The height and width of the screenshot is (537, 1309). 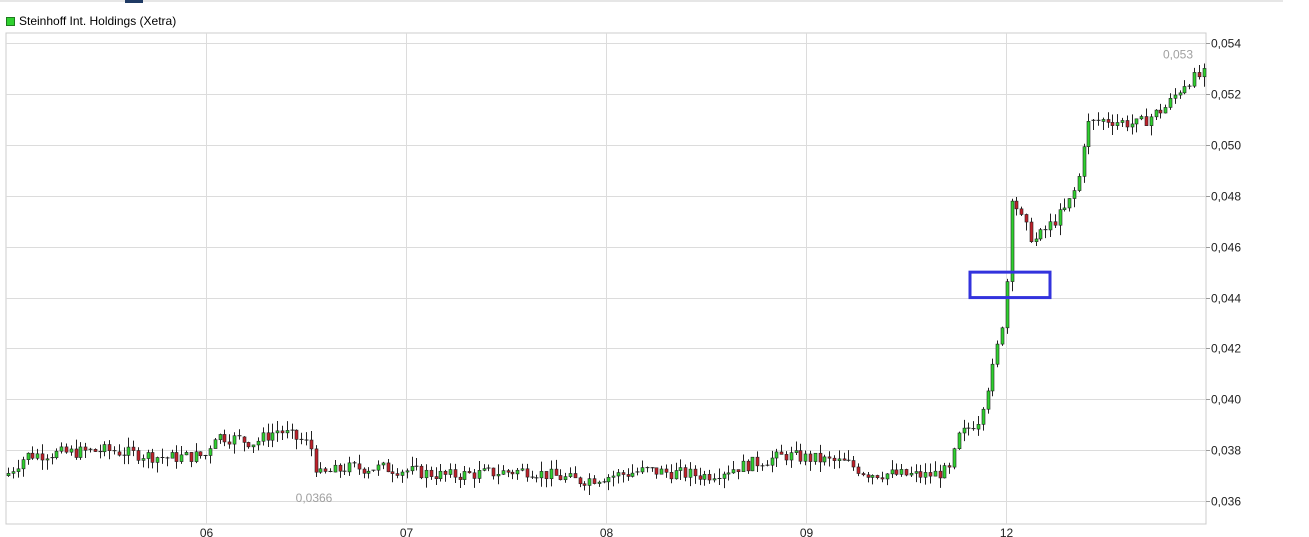 What do you see at coordinates (1226, 248) in the screenshot?
I see `y-tick-label: 0,046` at bounding box center [1226, 248].